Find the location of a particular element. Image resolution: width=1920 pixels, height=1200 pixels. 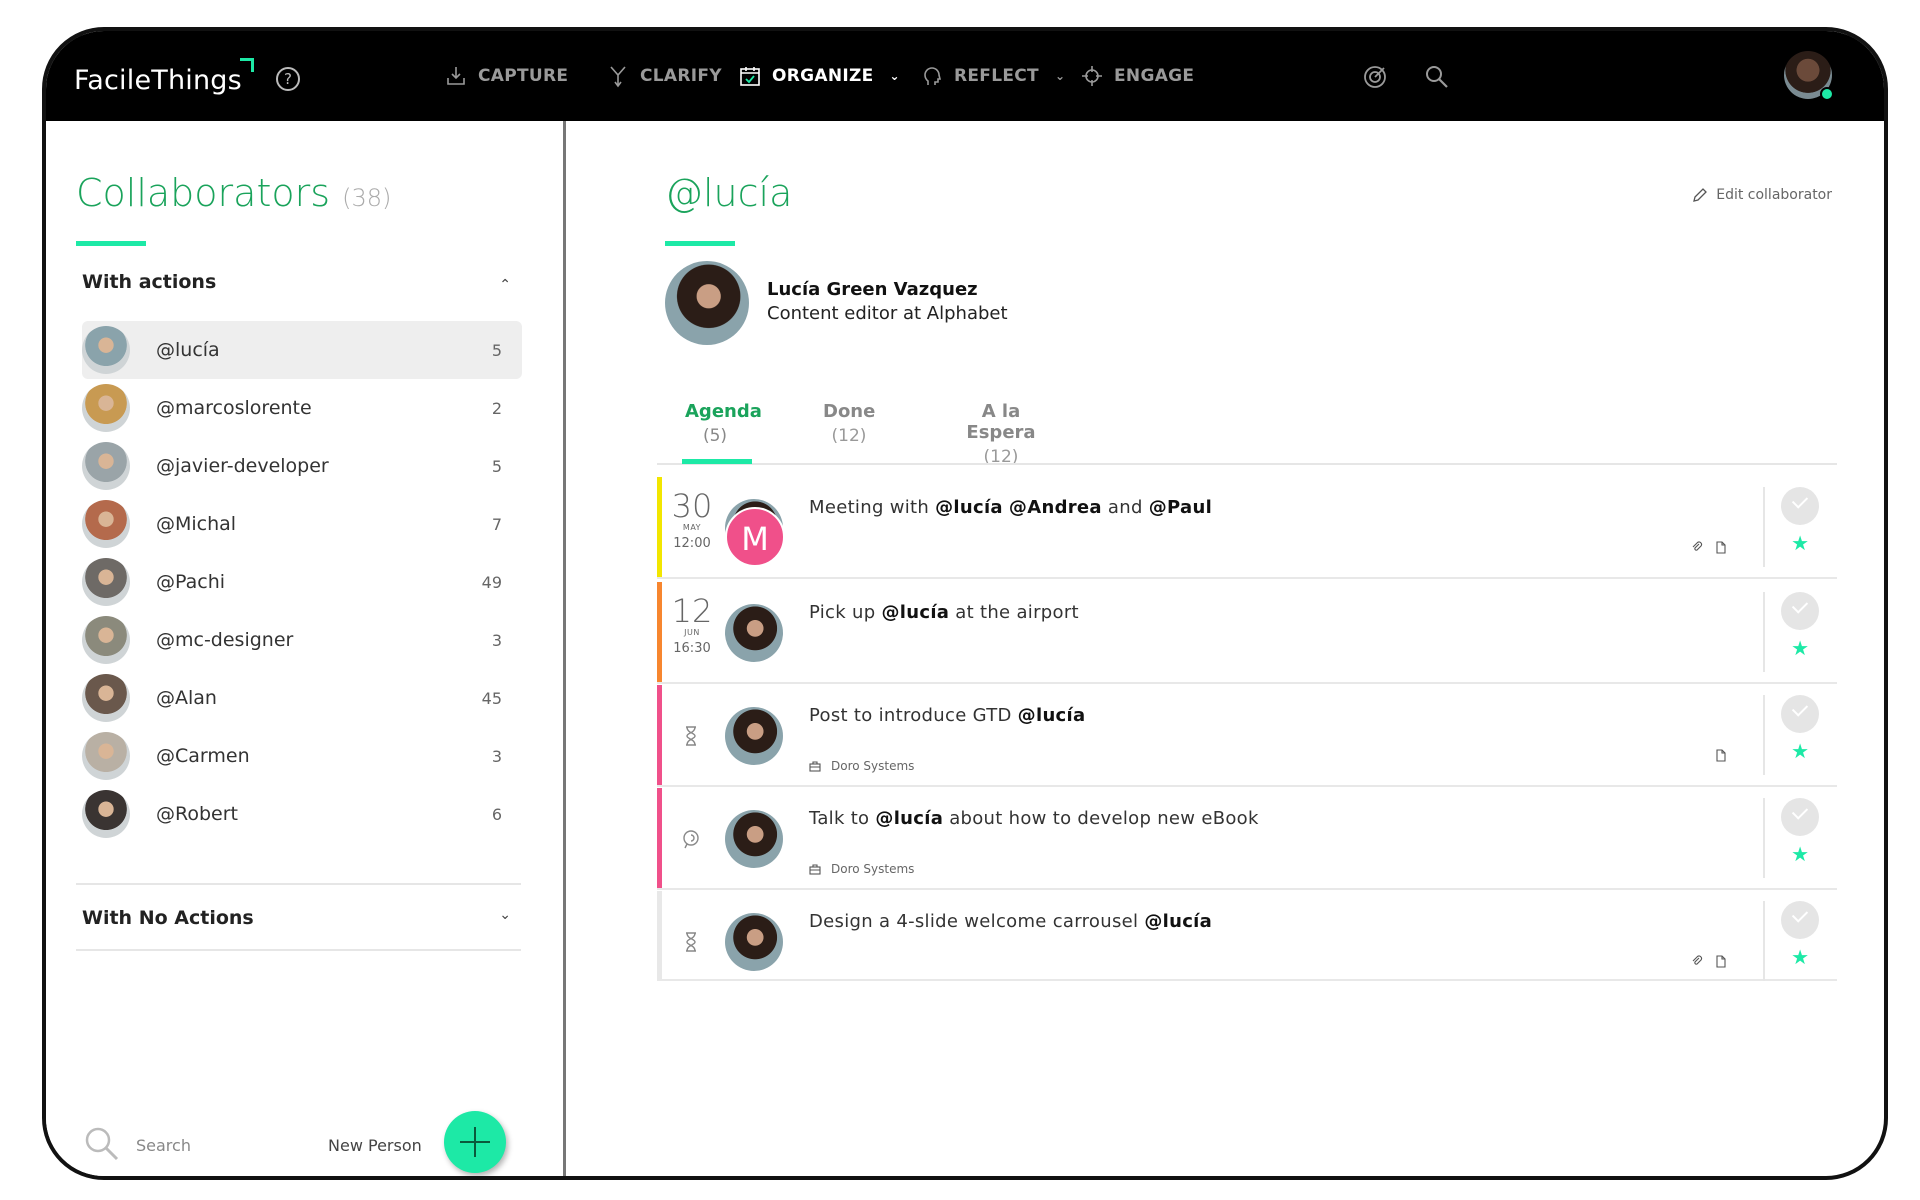

nav-capture: CAPTURE is located at coordinates (506, 76).